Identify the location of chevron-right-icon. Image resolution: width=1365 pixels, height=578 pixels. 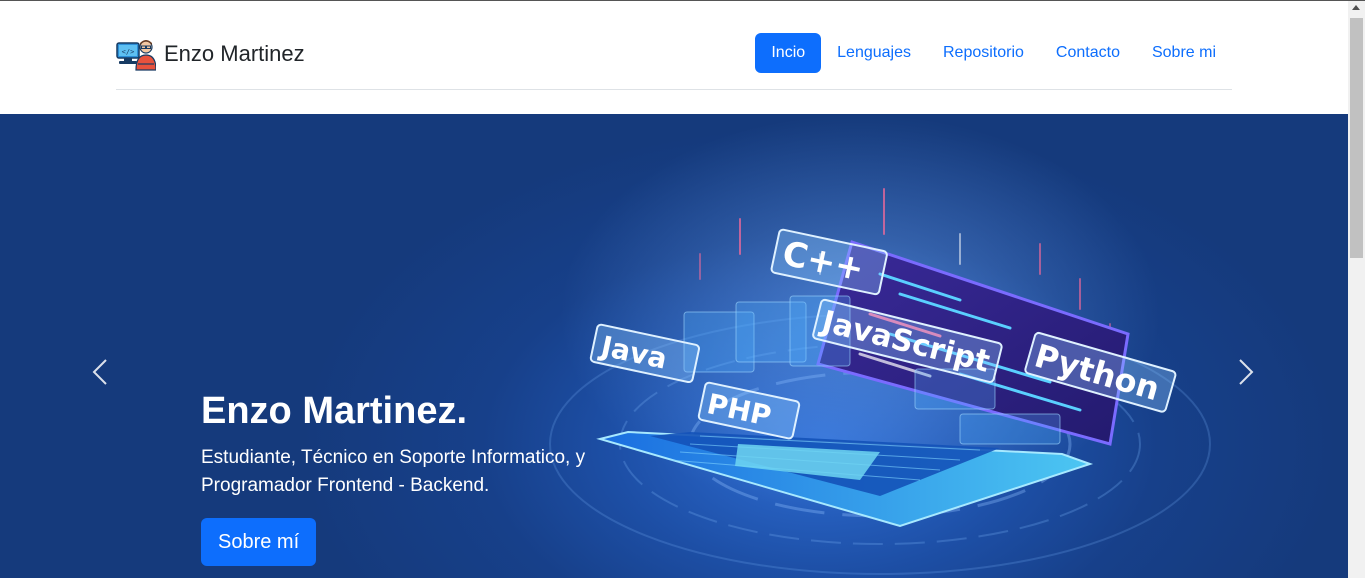
(1246, 372).